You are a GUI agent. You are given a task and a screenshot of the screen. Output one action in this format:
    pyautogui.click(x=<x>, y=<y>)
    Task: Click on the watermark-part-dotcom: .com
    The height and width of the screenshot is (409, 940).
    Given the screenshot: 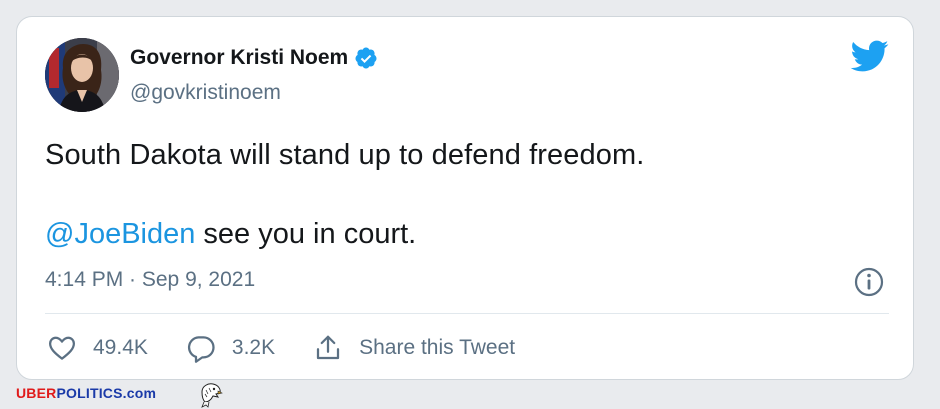 What is the action you would take?
    pyautogui.click(x=139, y=393)
    